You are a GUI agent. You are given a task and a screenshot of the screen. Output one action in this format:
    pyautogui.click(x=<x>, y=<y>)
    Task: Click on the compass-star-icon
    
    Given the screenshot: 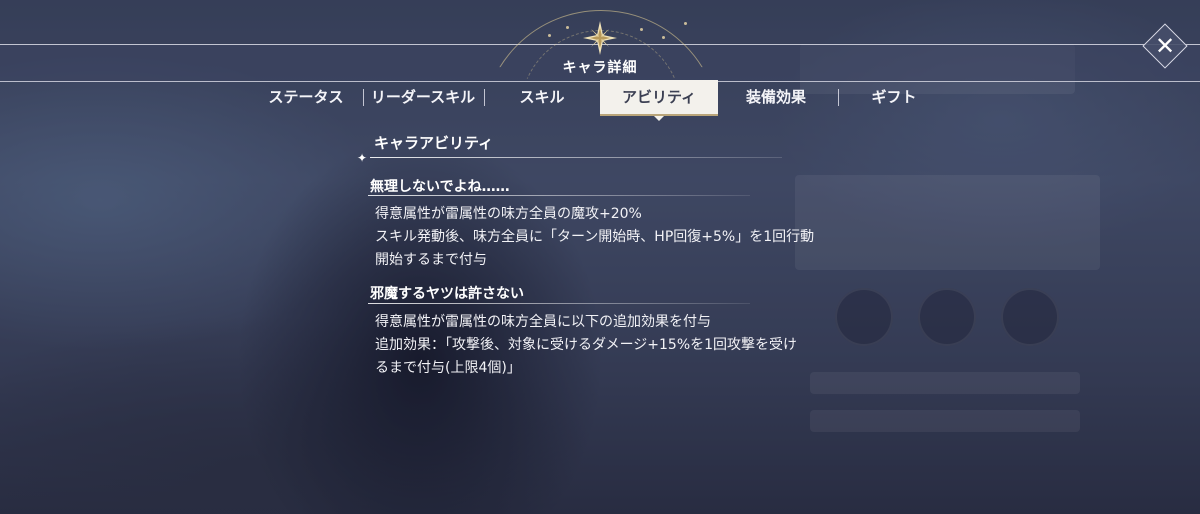 What is the action you would take?
    pyautogui.click(x=600, y=38)
    